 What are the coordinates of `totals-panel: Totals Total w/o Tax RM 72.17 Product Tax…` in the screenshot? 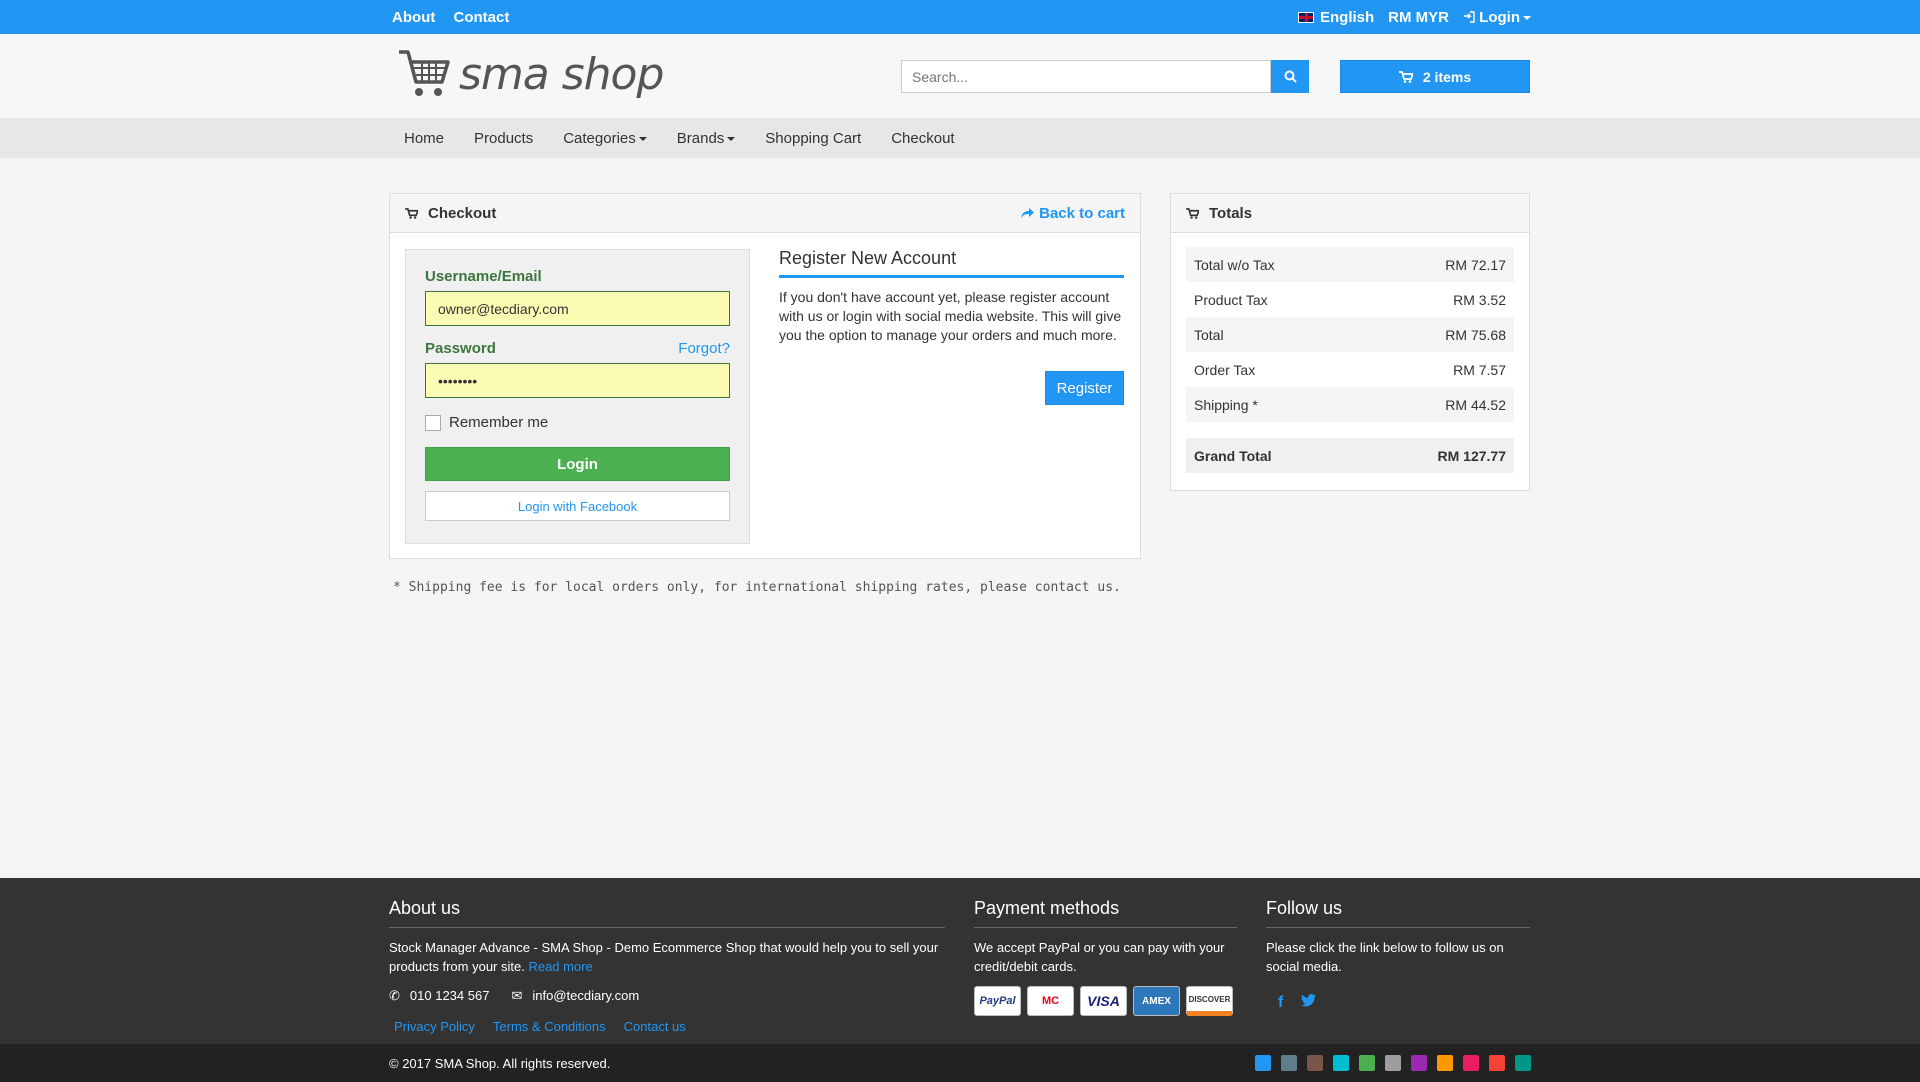 It's located at (1350, 342).